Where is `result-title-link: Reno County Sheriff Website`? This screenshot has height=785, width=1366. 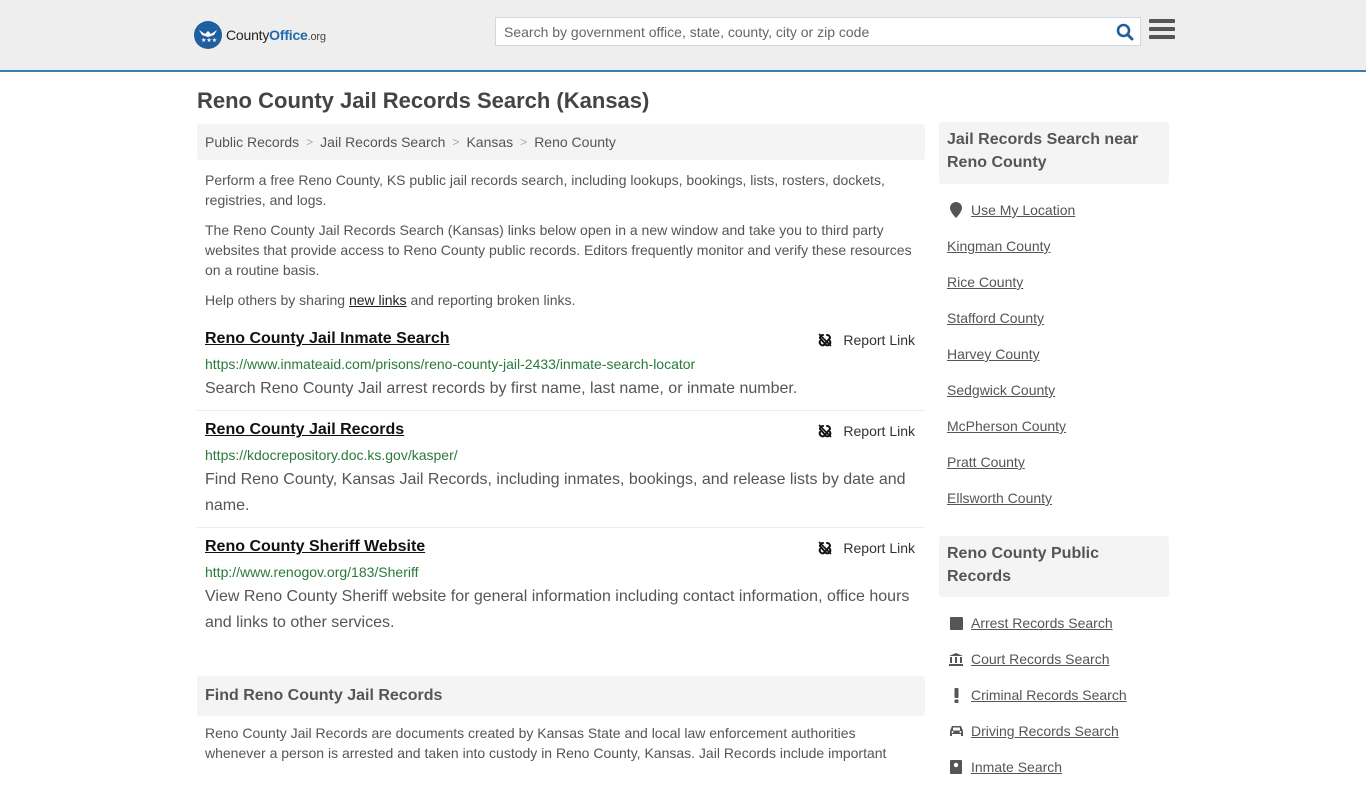 result-title-link: Reno County Sheriff Website is located at coordinates (315, 547).